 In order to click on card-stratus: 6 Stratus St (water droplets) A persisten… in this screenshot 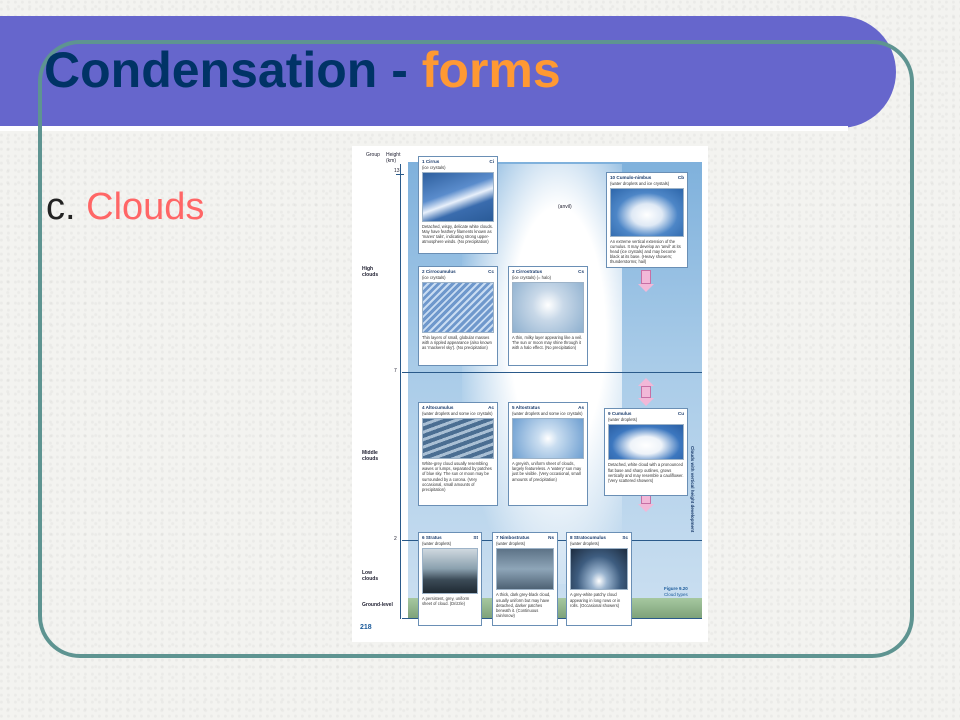, I will do `click(450, 579)`.